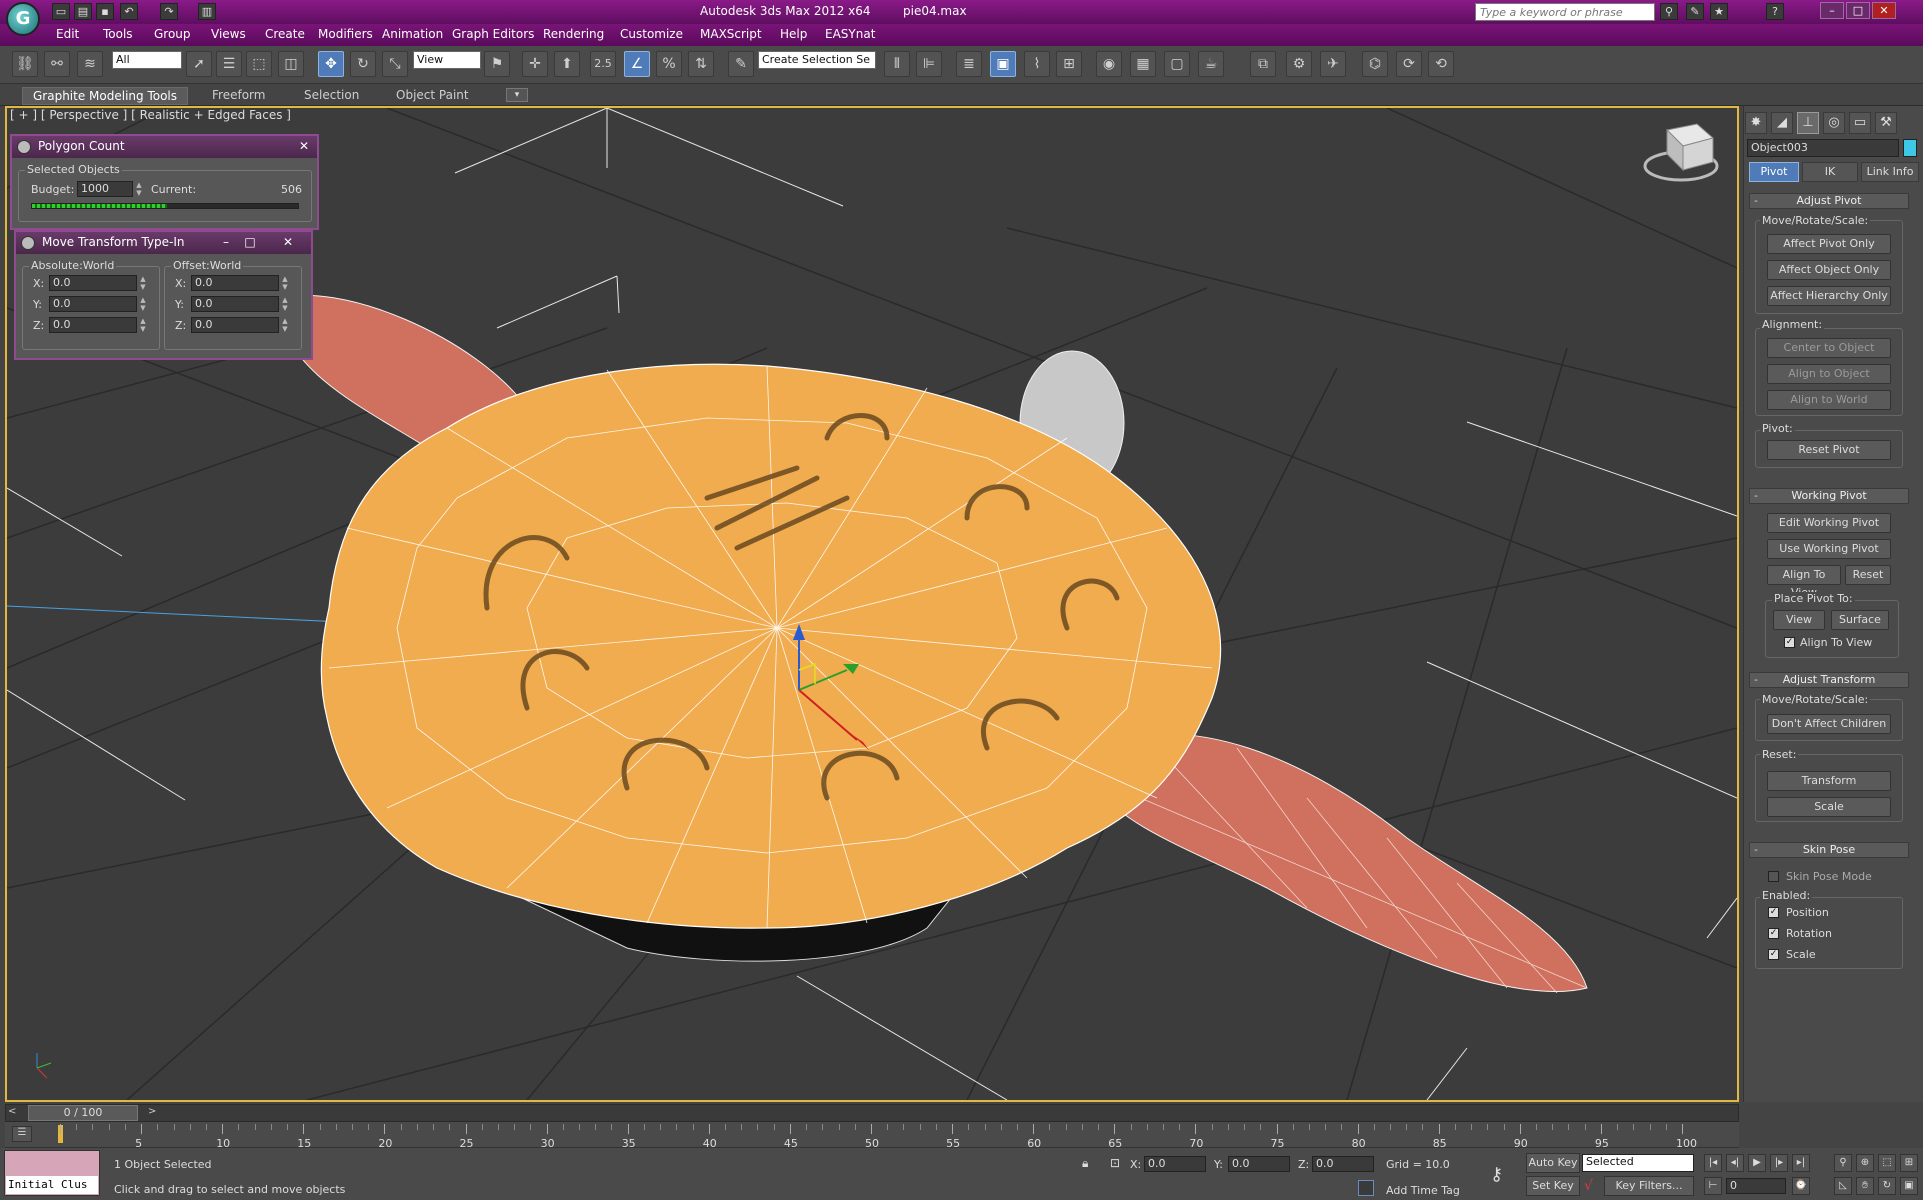 This screenshot has width=1923, height=1200. What do you see at coordinates (164, 147) in the screenshot?
I see `polygon-count-titlebar: Polygon Count ✕` at bounding box center [164, 147].